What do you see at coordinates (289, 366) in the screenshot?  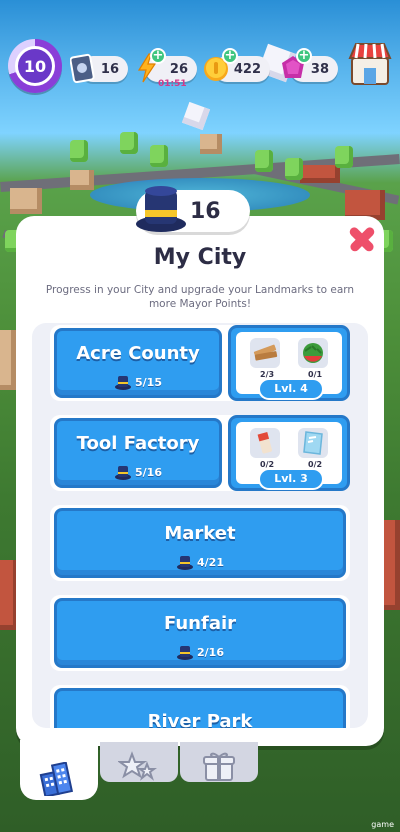 I see `upgrade-panel: 2/3 0/1 Lvl. 4` at bounding box center [289, 366].